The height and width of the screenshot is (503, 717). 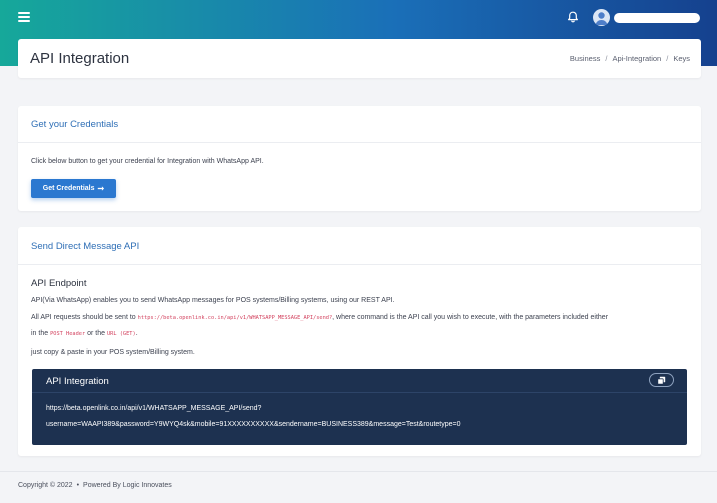 I want to click on credentials-card-title: Get your Credentials, so click(x=75, y=124).